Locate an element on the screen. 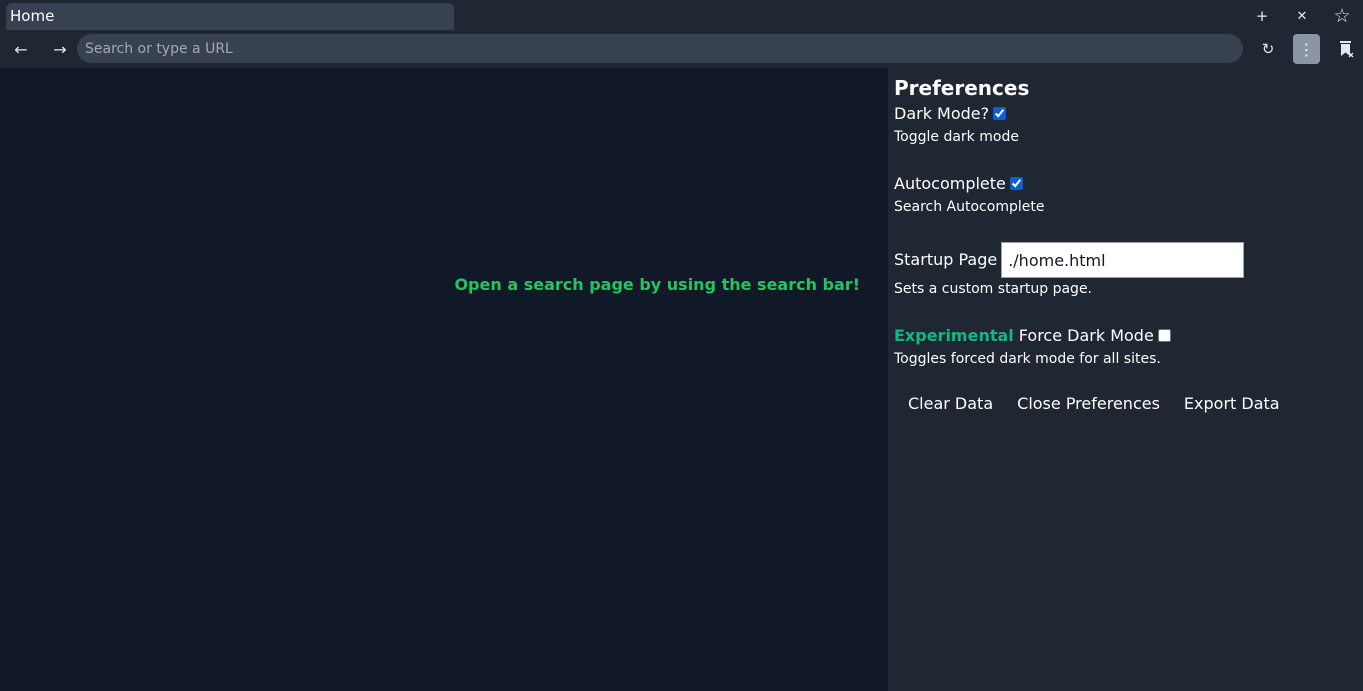 This screenshot has width=1363, height=691. close-tab-button: ✕ is located at coordinates (1302, 16).